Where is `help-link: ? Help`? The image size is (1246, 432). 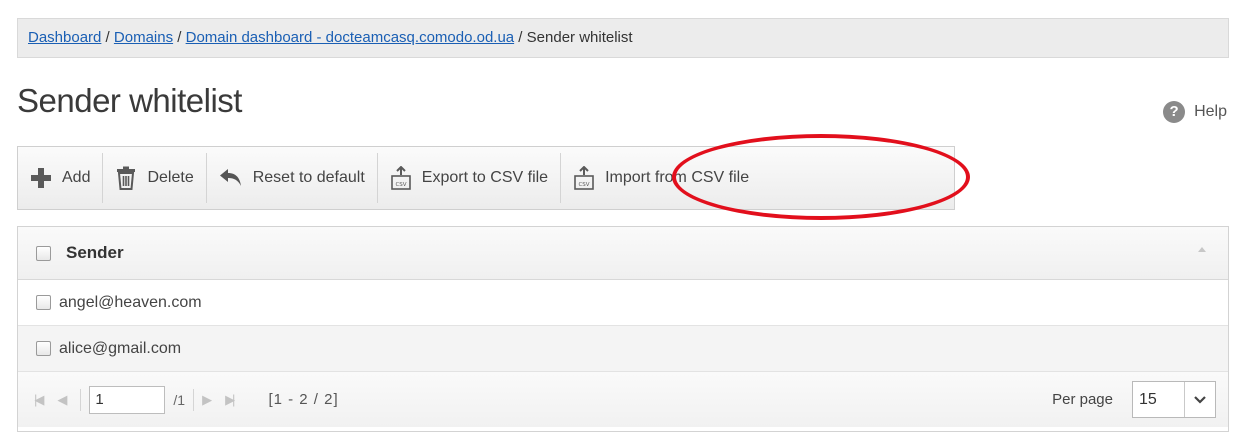
help-link: ? Help is located at coordinates (1195, 112).